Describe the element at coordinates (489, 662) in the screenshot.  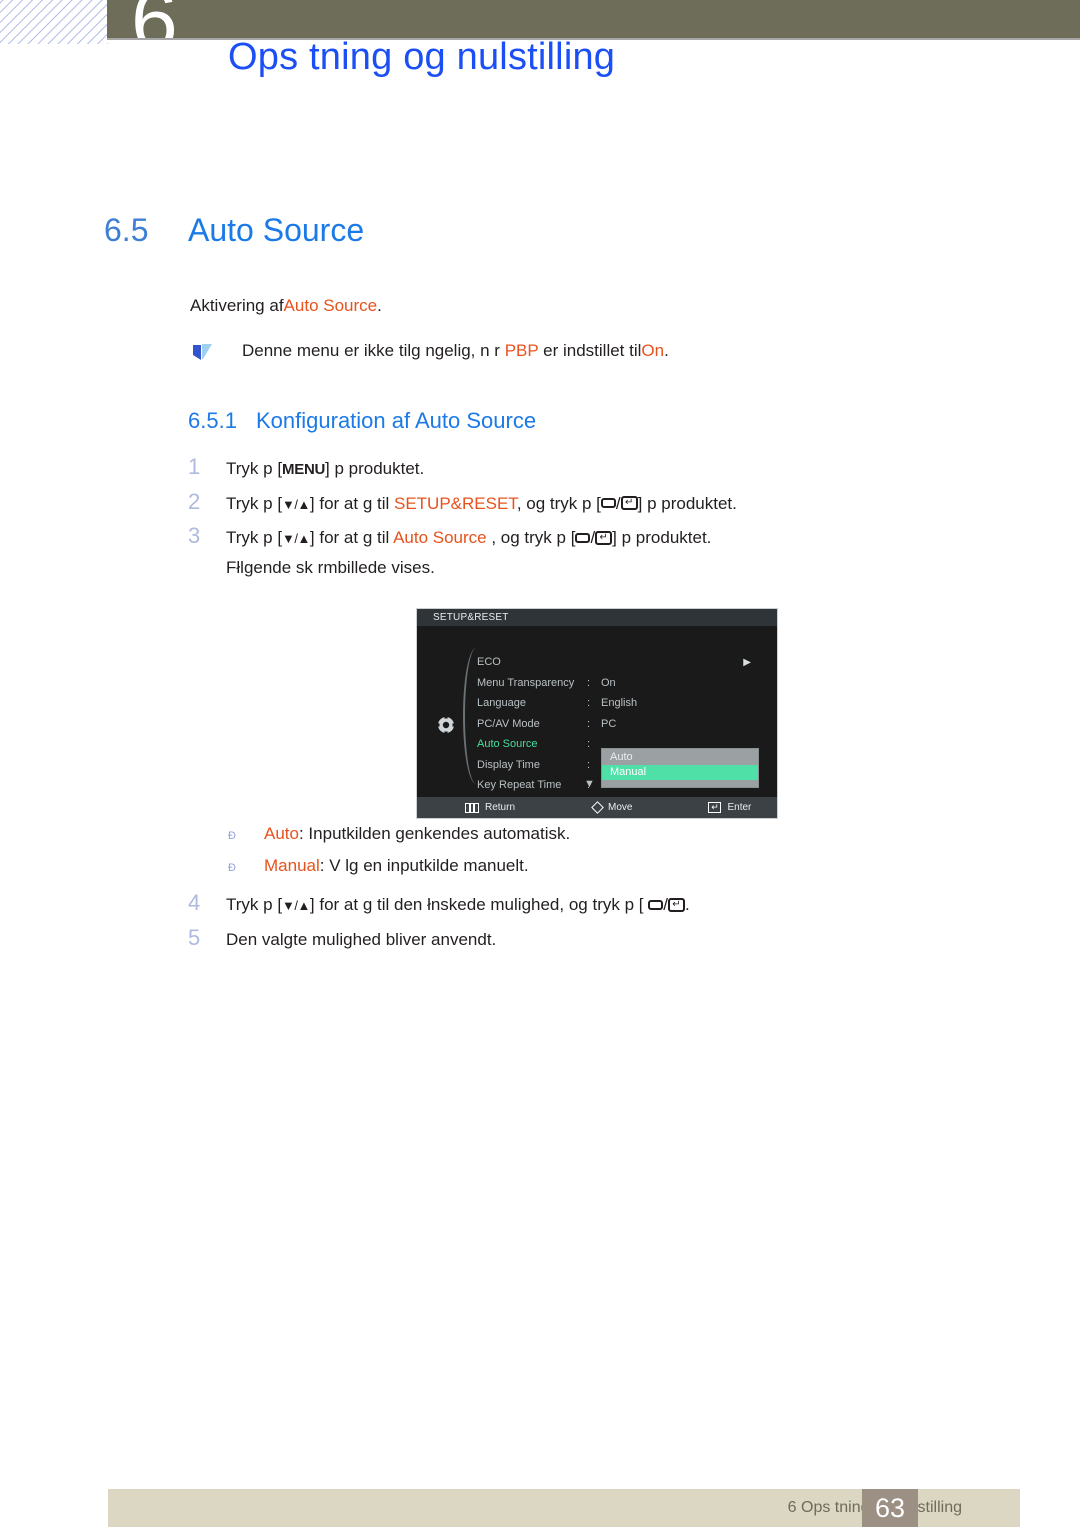
I see `osd-row-label: ECO` at that location.